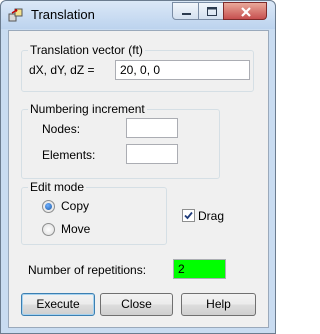 Image resolution: width=320 pixels, height=334 pixels. Describe the element at coordinates (57, 187) in the screenshot. I see `edit-mode-group-label: Edit mode` at that location.